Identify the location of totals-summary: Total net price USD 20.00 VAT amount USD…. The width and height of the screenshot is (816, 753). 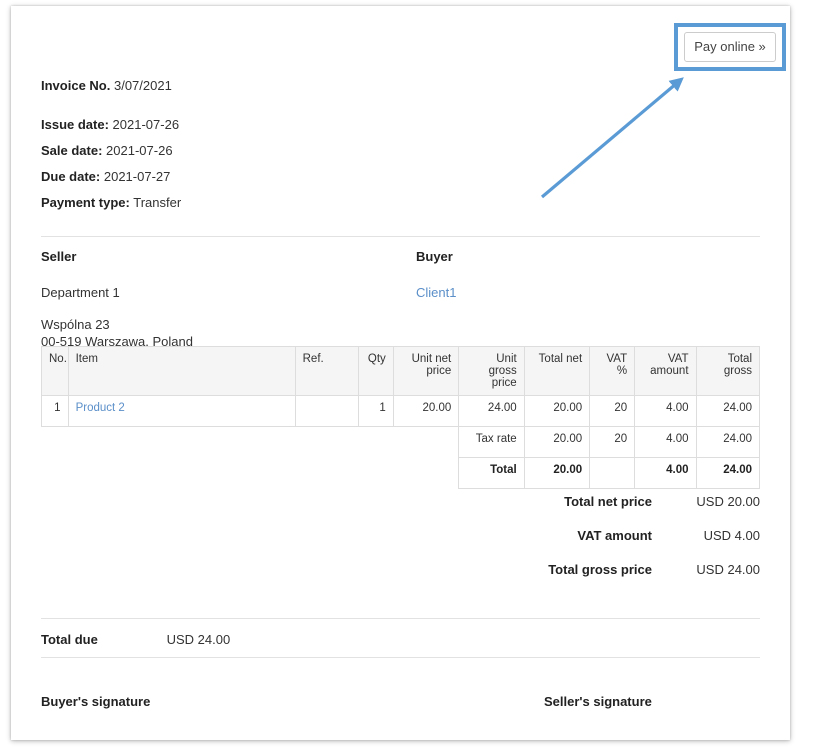
(610, 545).